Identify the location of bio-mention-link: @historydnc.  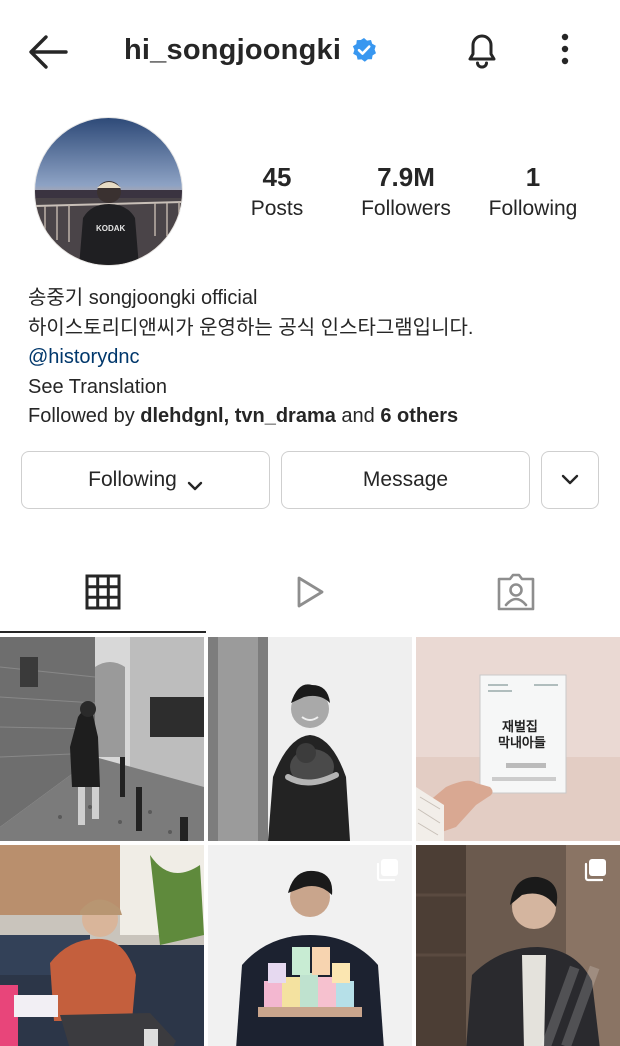
(318, 358).